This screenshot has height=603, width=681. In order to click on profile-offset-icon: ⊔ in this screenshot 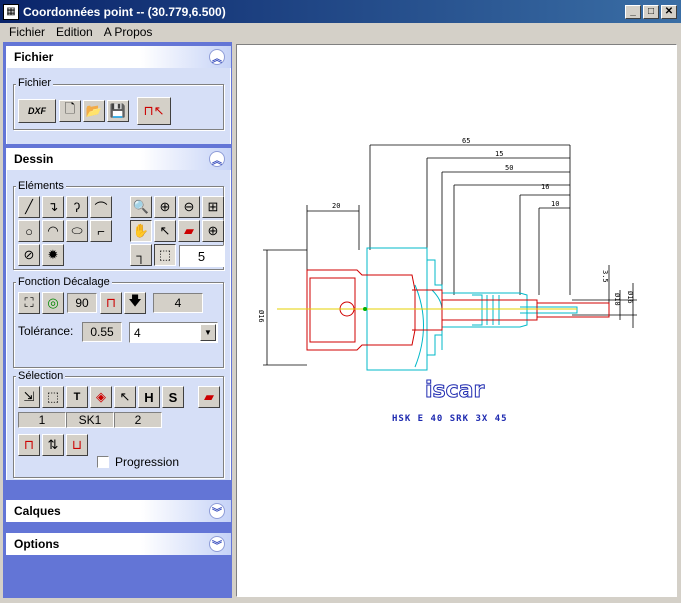, I will do `click(77, 444)`.